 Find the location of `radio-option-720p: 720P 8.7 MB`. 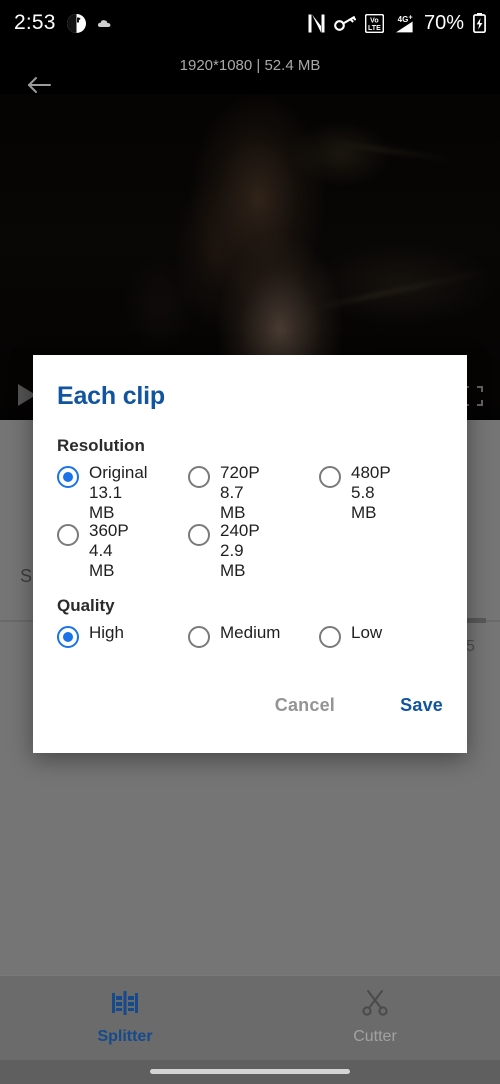

radio-option-720p: 720P 8.7 MB is located at coordinates (224, 493).